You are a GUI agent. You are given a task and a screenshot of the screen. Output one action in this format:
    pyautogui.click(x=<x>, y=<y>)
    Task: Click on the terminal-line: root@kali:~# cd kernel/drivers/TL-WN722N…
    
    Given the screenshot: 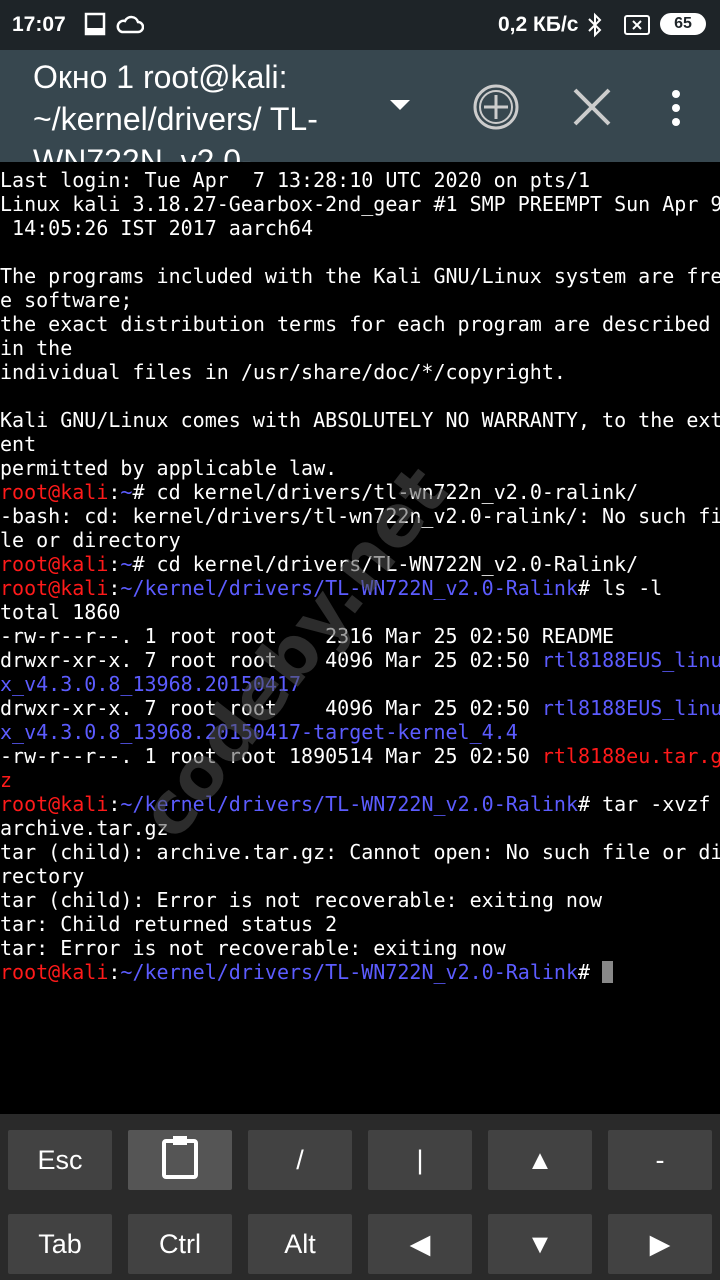 What is the action you would take?
    pyautogui.click(x=360, y=564)
    